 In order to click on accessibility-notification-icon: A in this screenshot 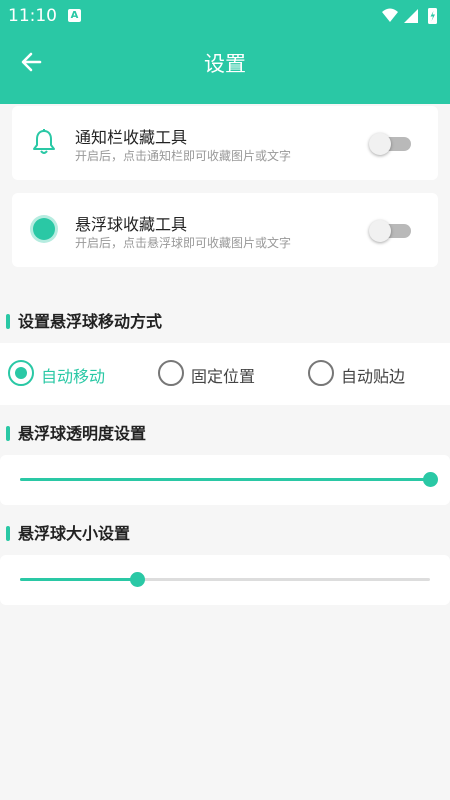, I will do `click(74, 15)`.